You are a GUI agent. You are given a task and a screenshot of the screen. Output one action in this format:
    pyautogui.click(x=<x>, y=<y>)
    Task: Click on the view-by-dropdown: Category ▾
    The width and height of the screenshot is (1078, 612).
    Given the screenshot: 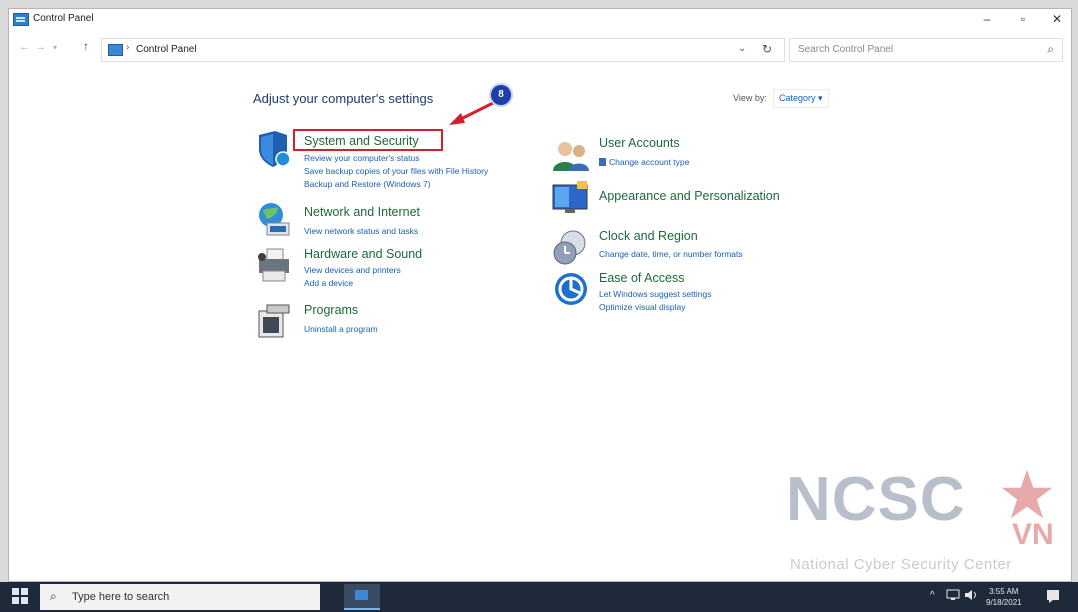 What is the action you would take?
    pyautogui.click(x=801, y=98)
    